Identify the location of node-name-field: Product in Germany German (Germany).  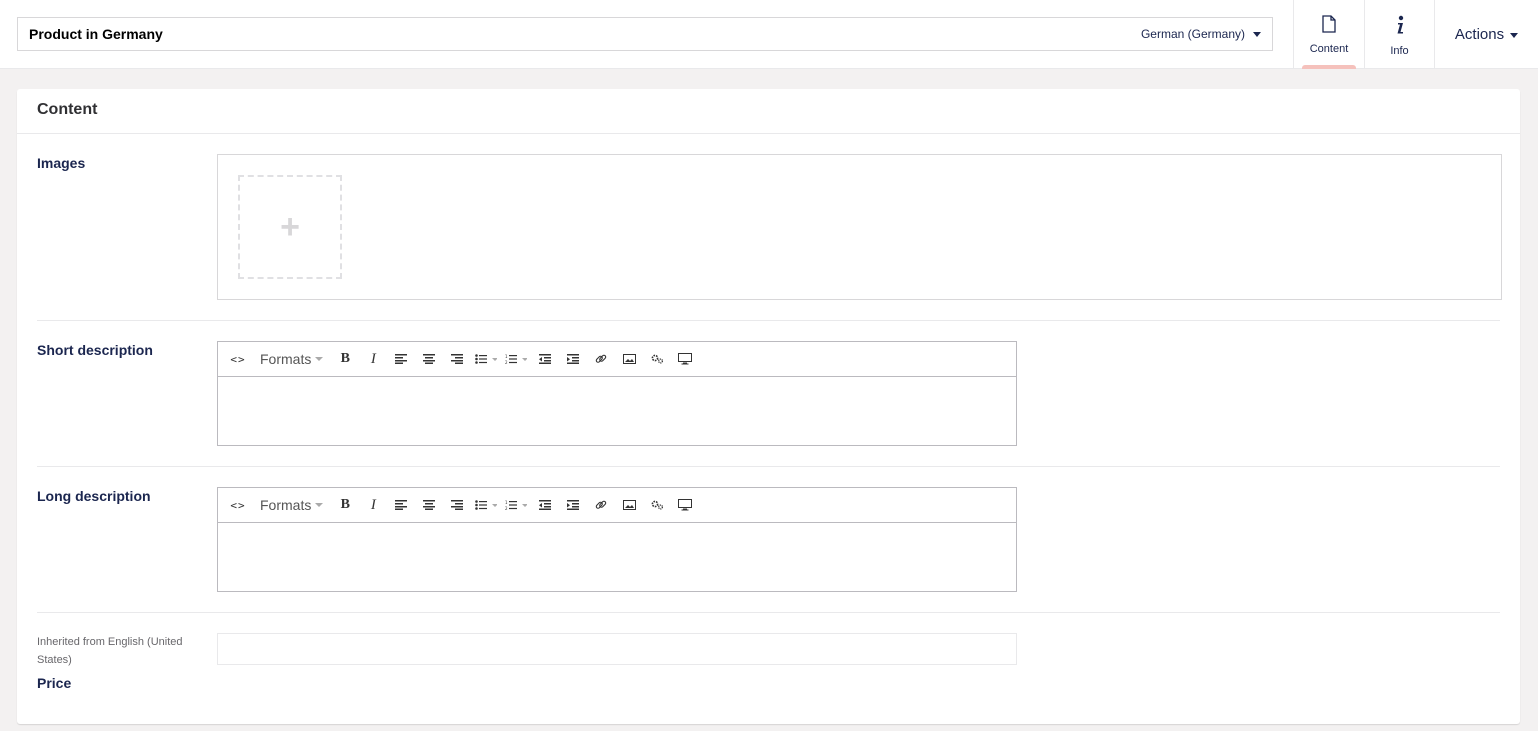
(645, 34).